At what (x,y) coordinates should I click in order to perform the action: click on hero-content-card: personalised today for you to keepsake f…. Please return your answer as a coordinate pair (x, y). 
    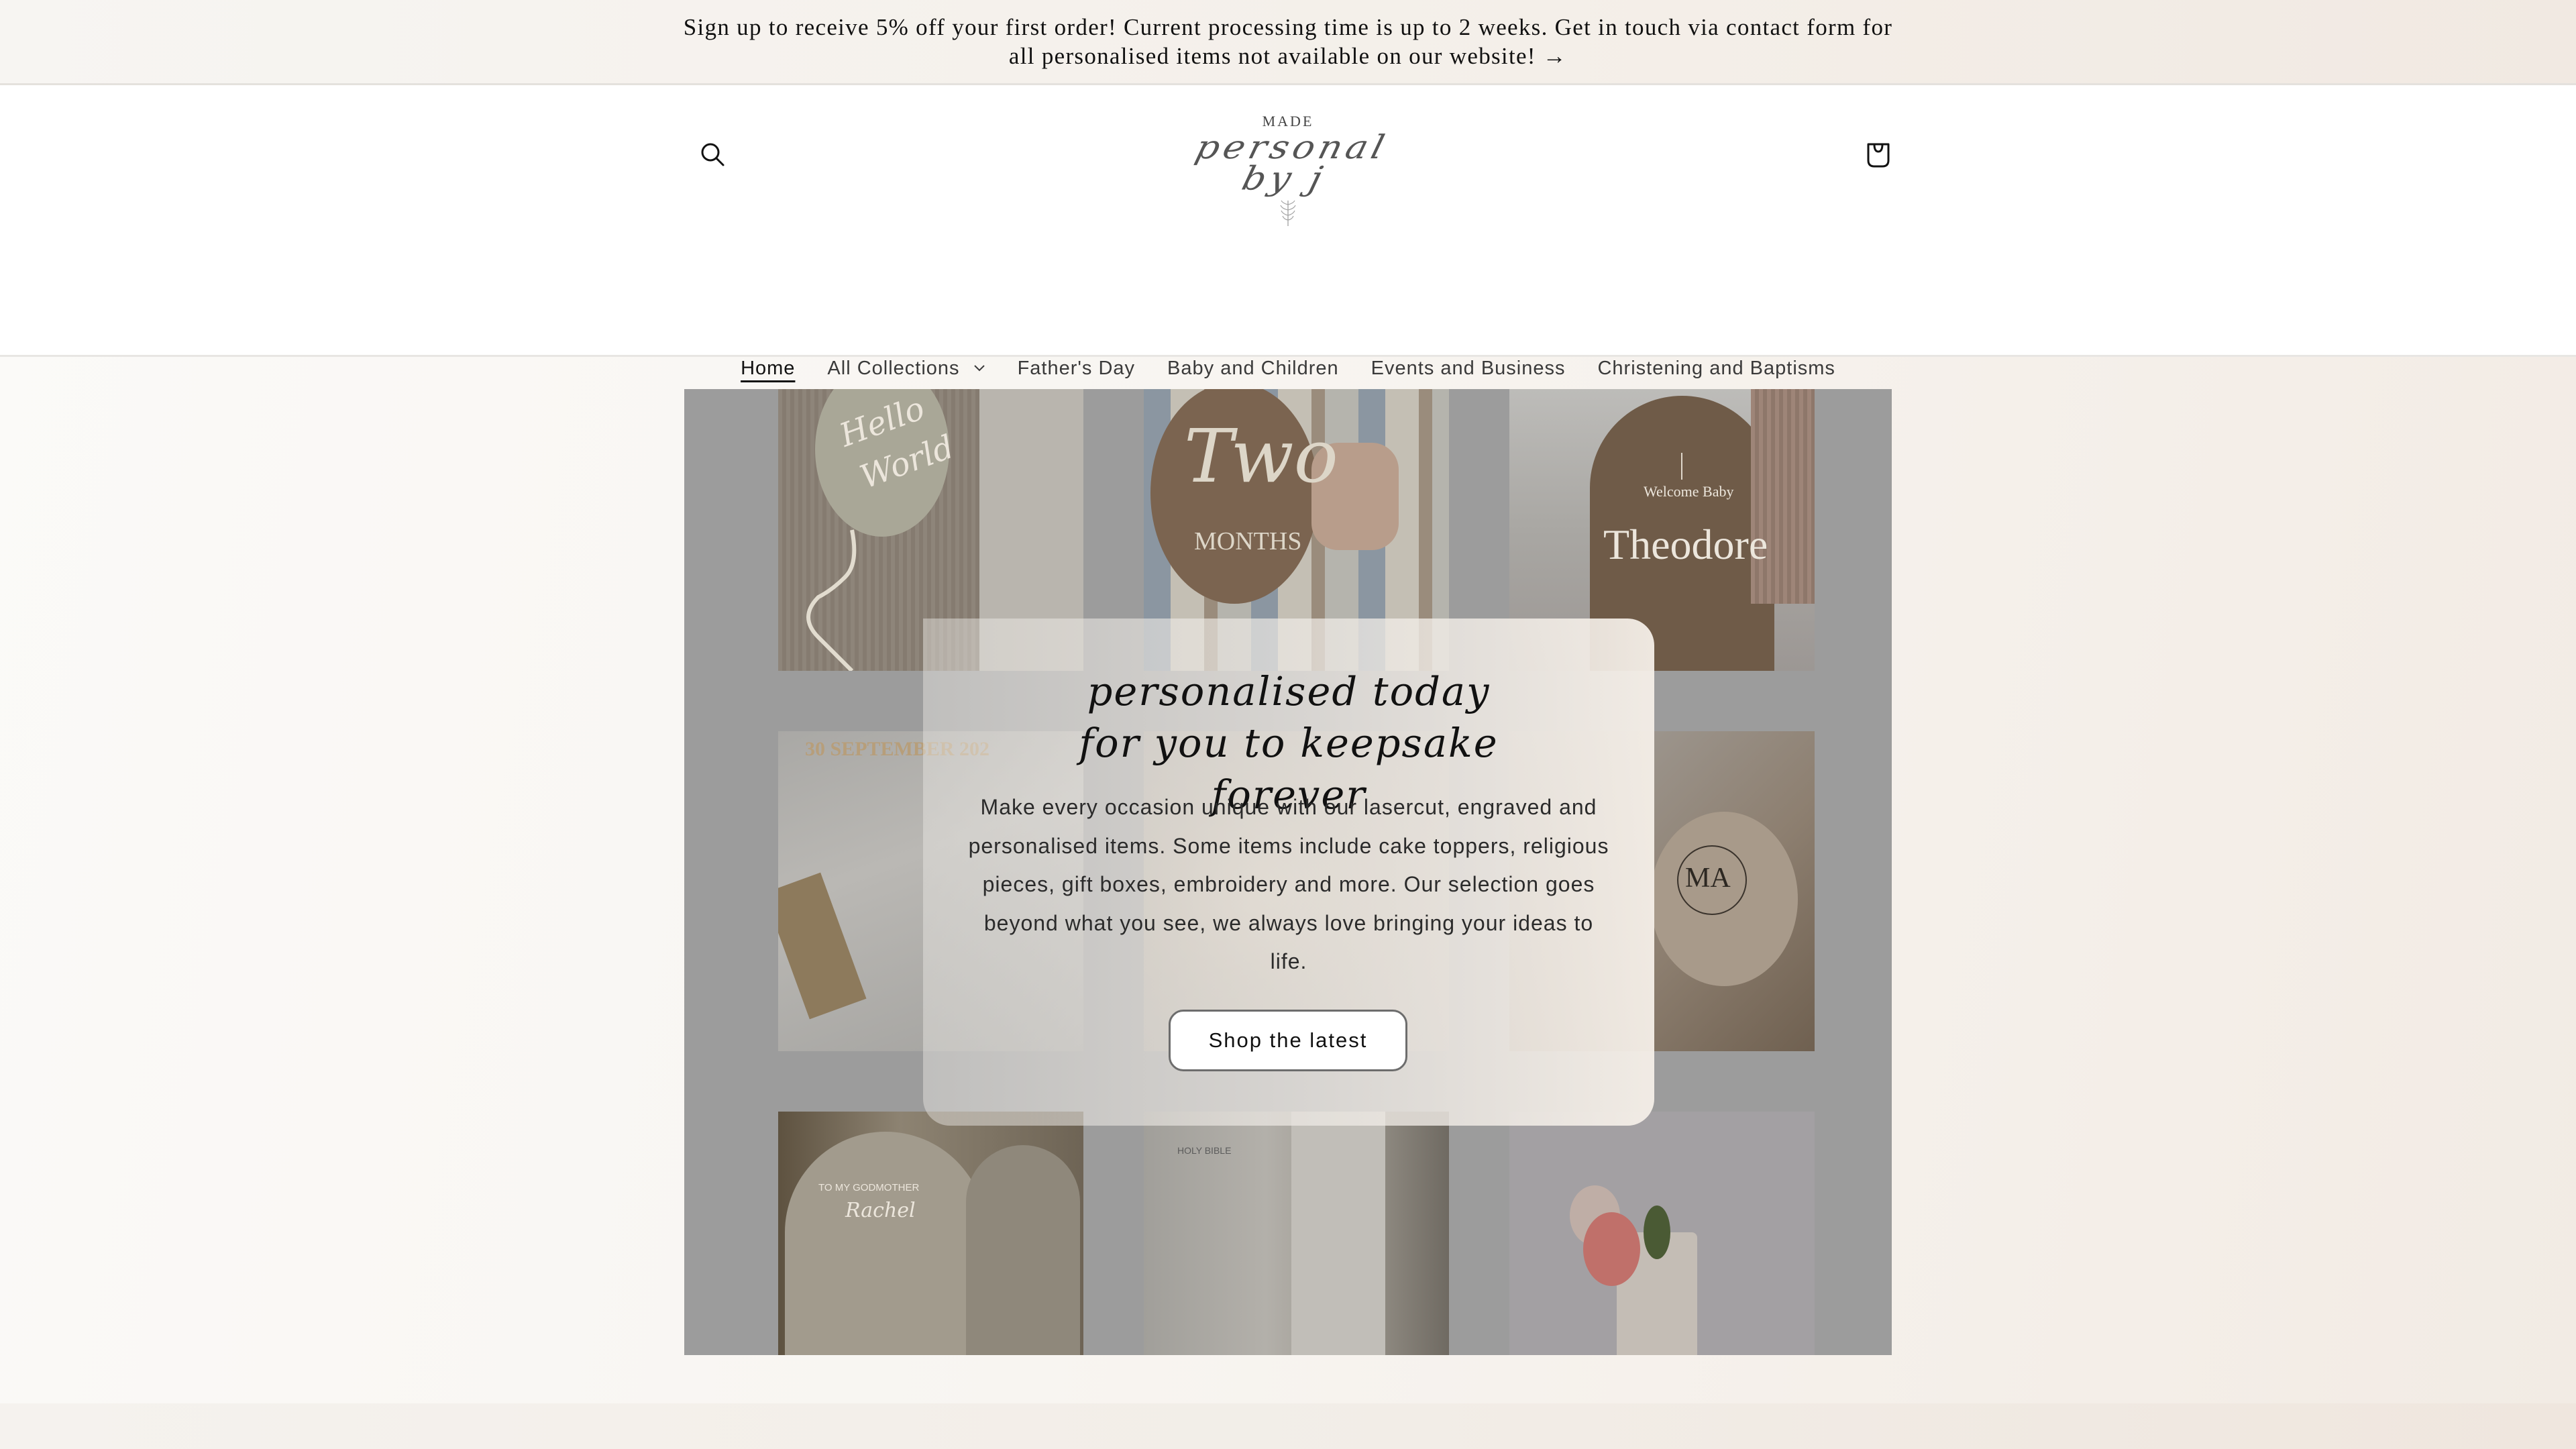
    Looking at the image, I should click on (1288, 872).